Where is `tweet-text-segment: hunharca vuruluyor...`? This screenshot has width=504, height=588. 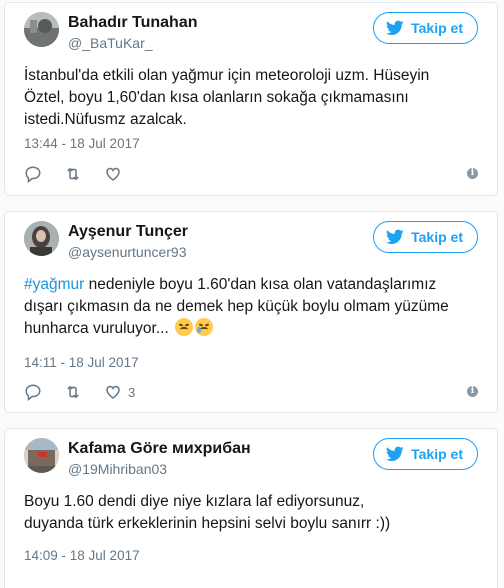 tweet-text-segment: hunharca vuruluyor... is located at coordinates (96, 328).